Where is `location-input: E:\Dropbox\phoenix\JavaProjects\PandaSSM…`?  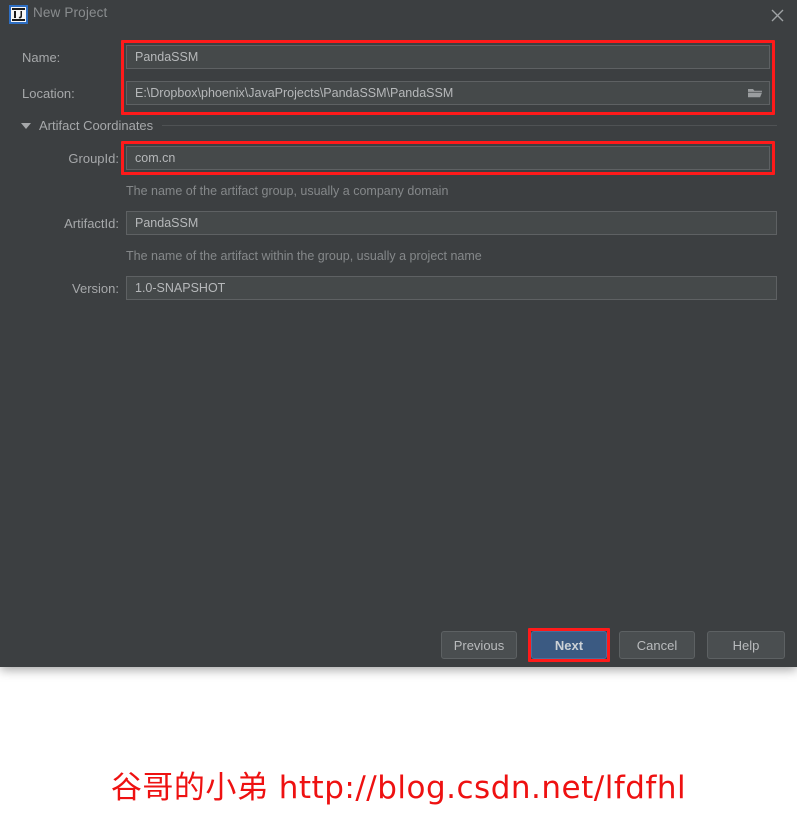 location-input: E:\Dropbox\phoenix\JavaProjects\PandaSSM… is located at coordinates (448, 93).